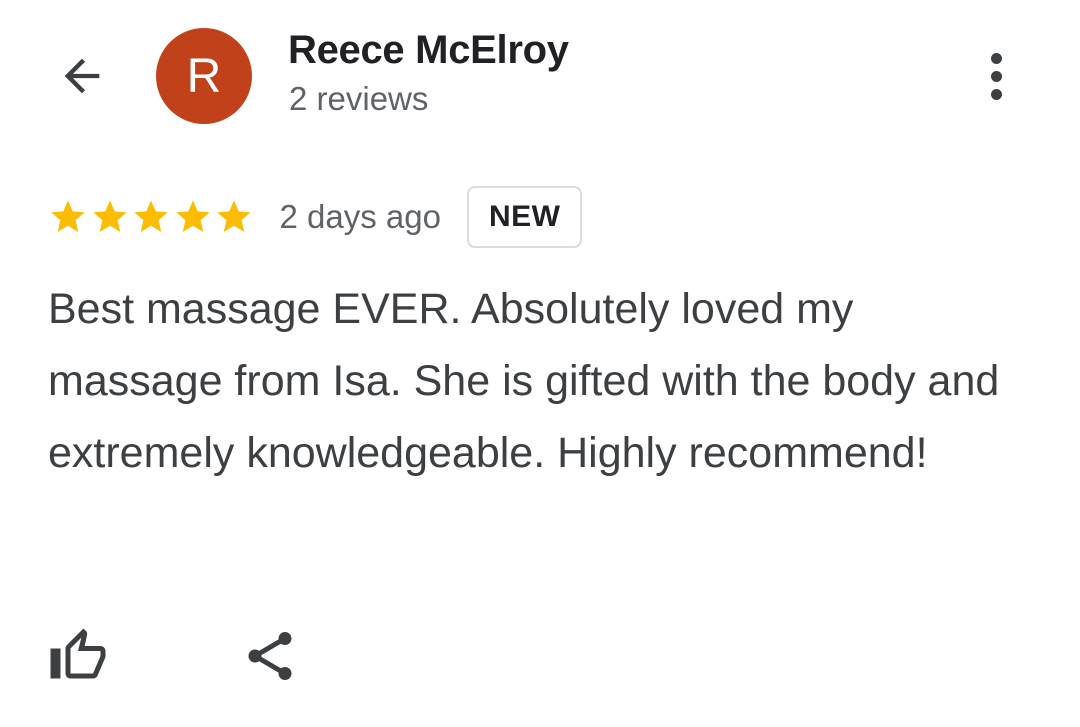  I want to click on arrow-back-icon, so click(82, 76).